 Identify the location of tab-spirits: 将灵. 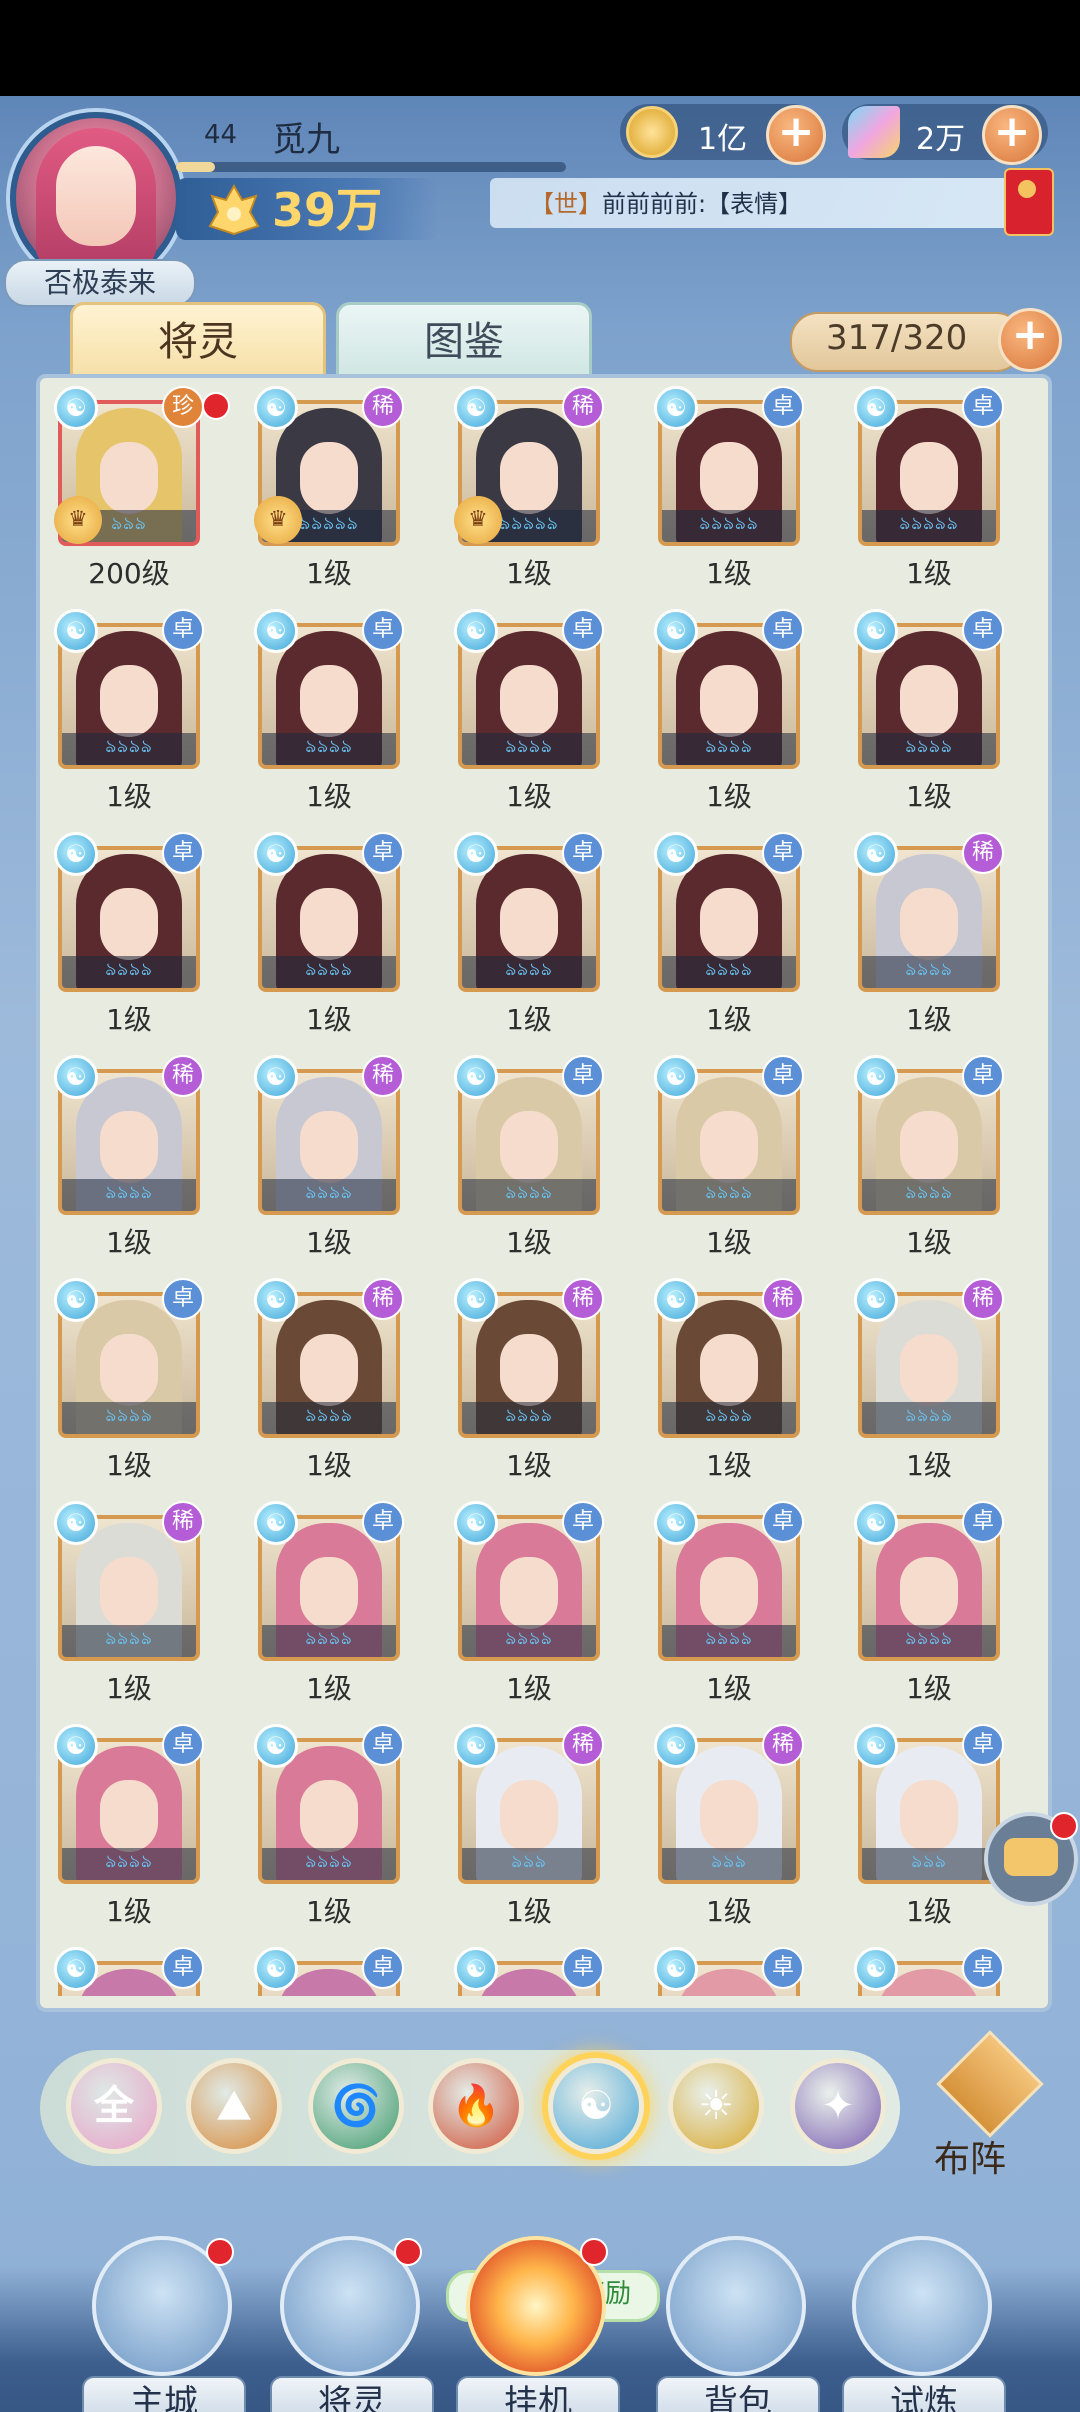
(198, 342).